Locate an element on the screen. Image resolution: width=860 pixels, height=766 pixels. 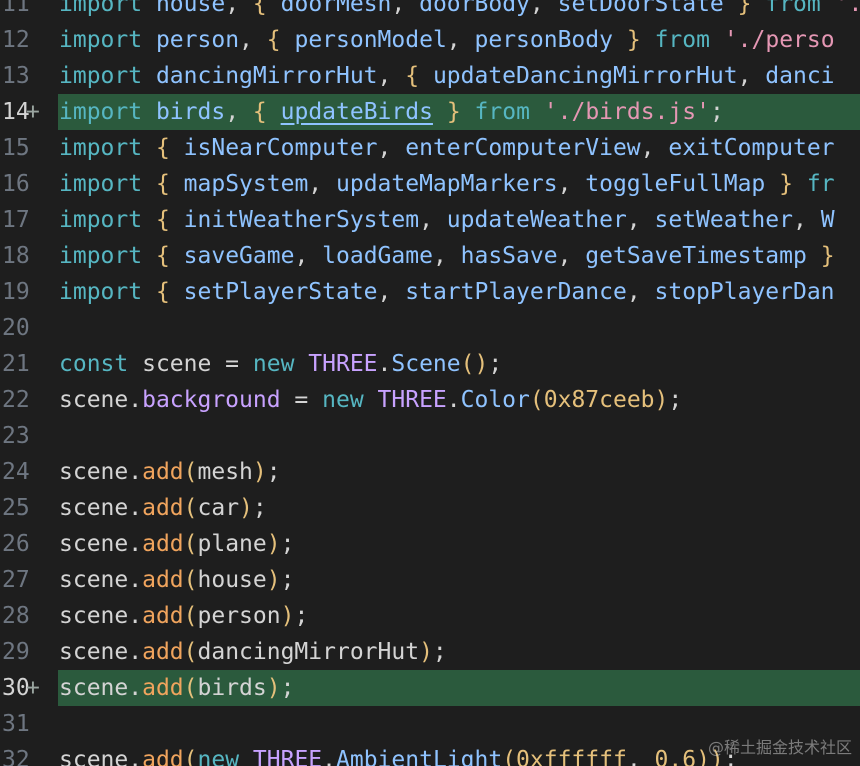
code-token: from is located at coordinates (502, 112).